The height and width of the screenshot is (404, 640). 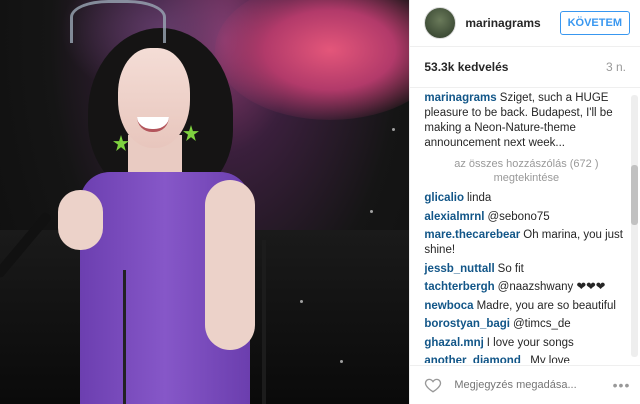 I want to click on scrollbar-thumb, so click(x=634, y=195).